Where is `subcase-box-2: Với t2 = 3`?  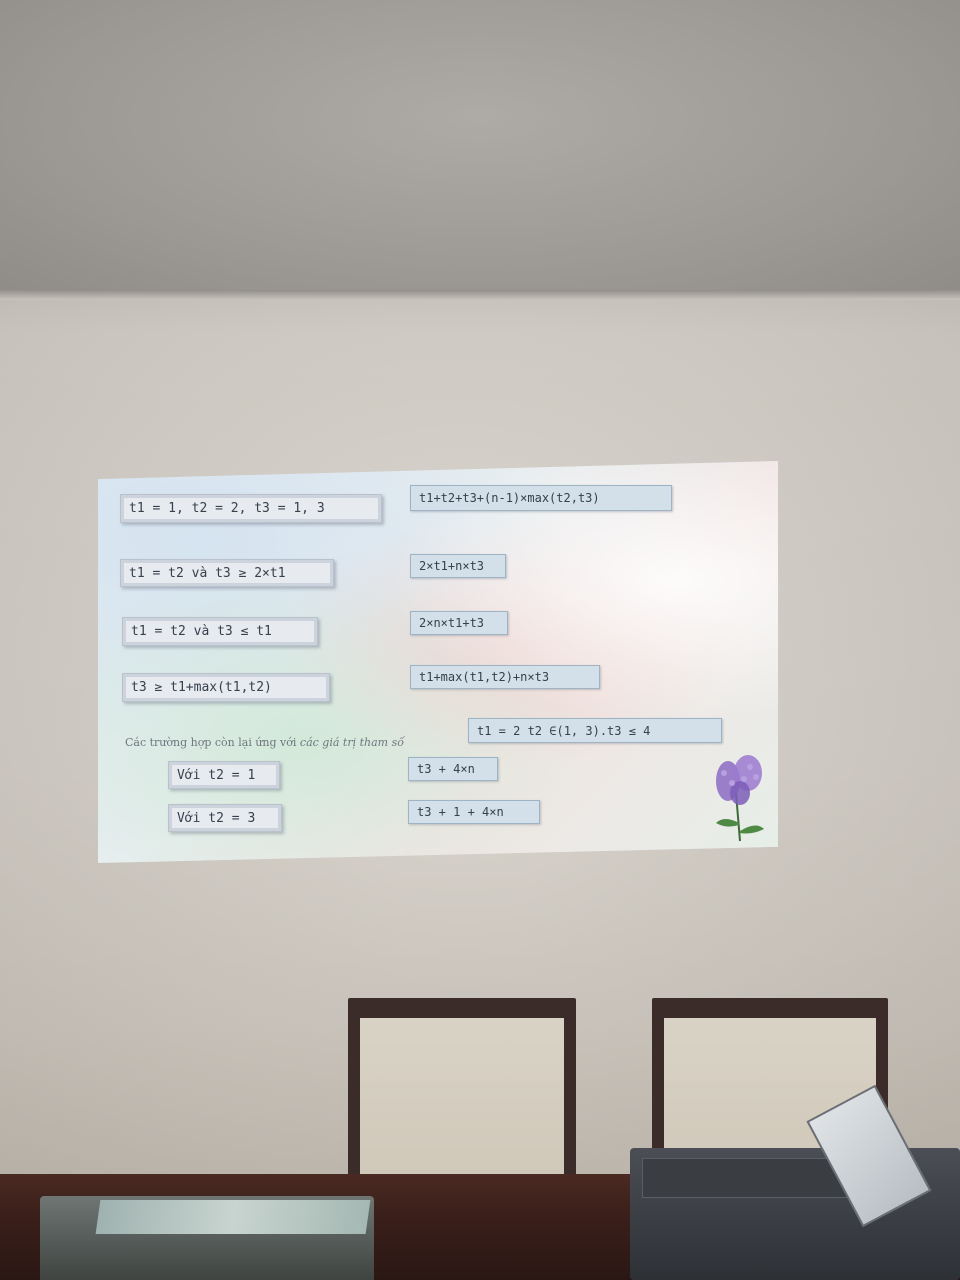 subcase-box-2: Với t2 = 3 is located at coordinates (225, 818).